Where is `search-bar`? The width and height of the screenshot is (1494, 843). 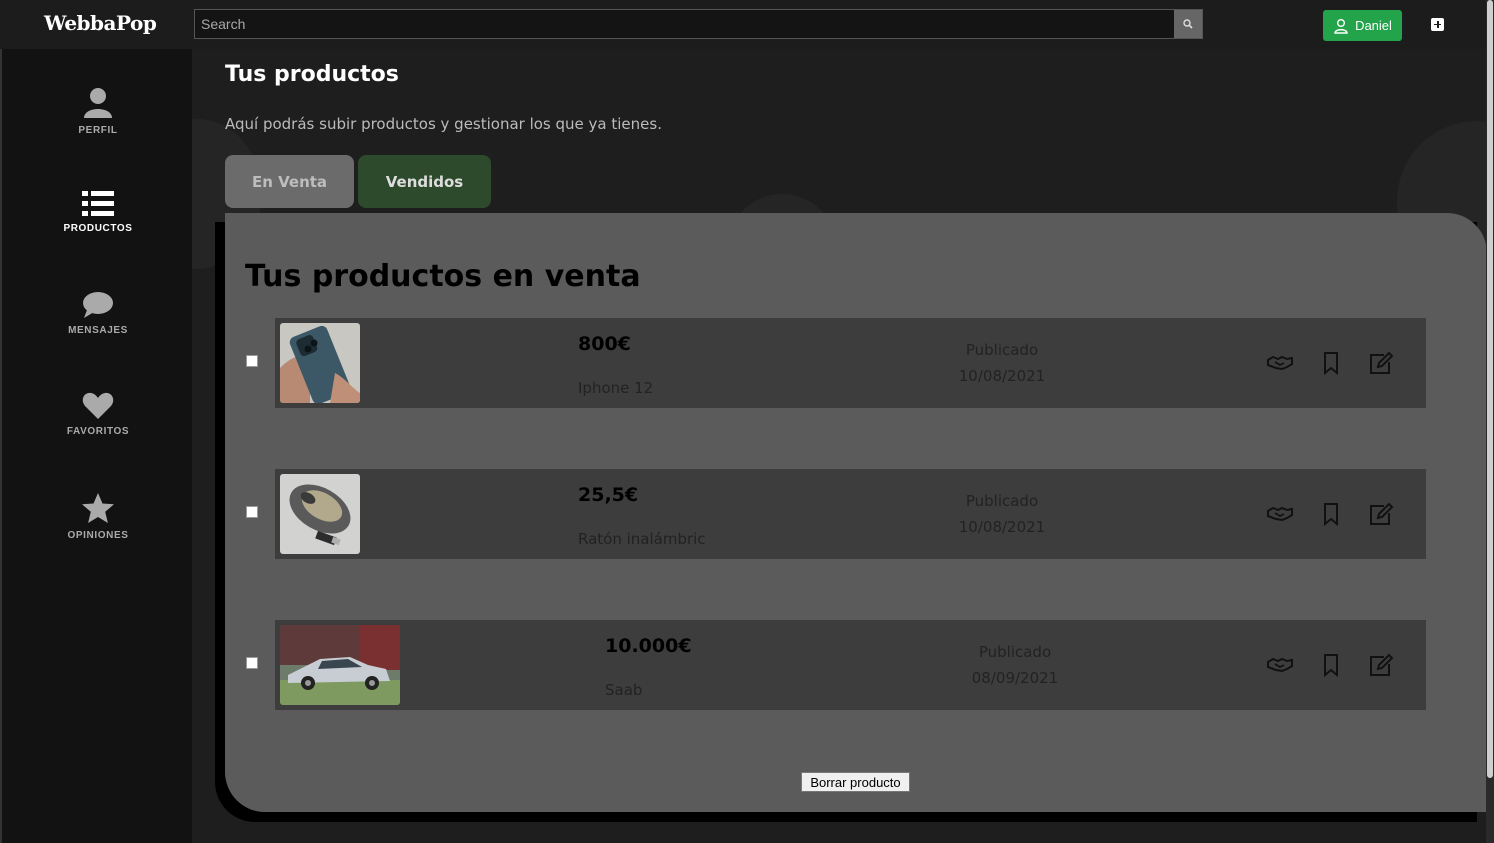 search-bar is located at coordinates (698, 24).